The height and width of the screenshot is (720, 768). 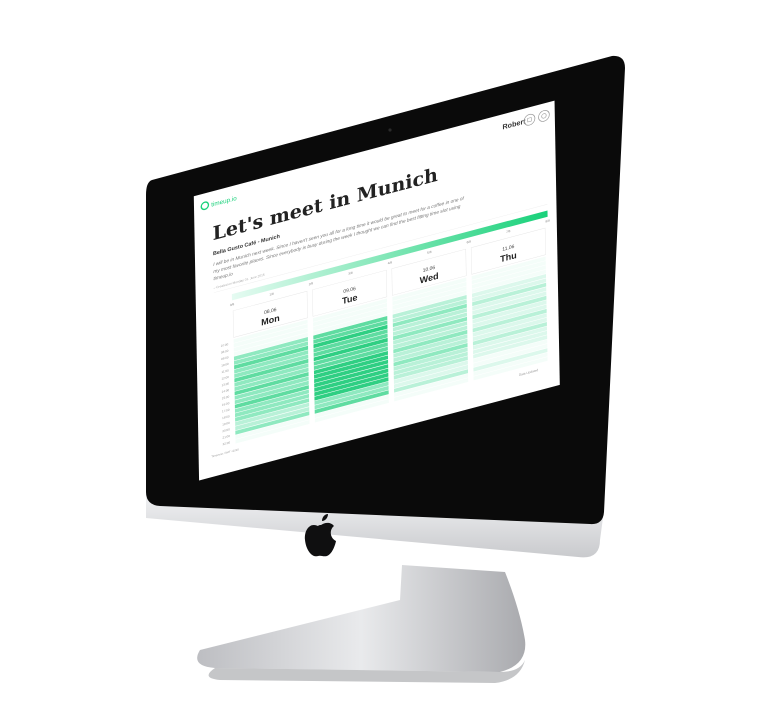 I want to click on camera-icon, so click(x=390, y=130).